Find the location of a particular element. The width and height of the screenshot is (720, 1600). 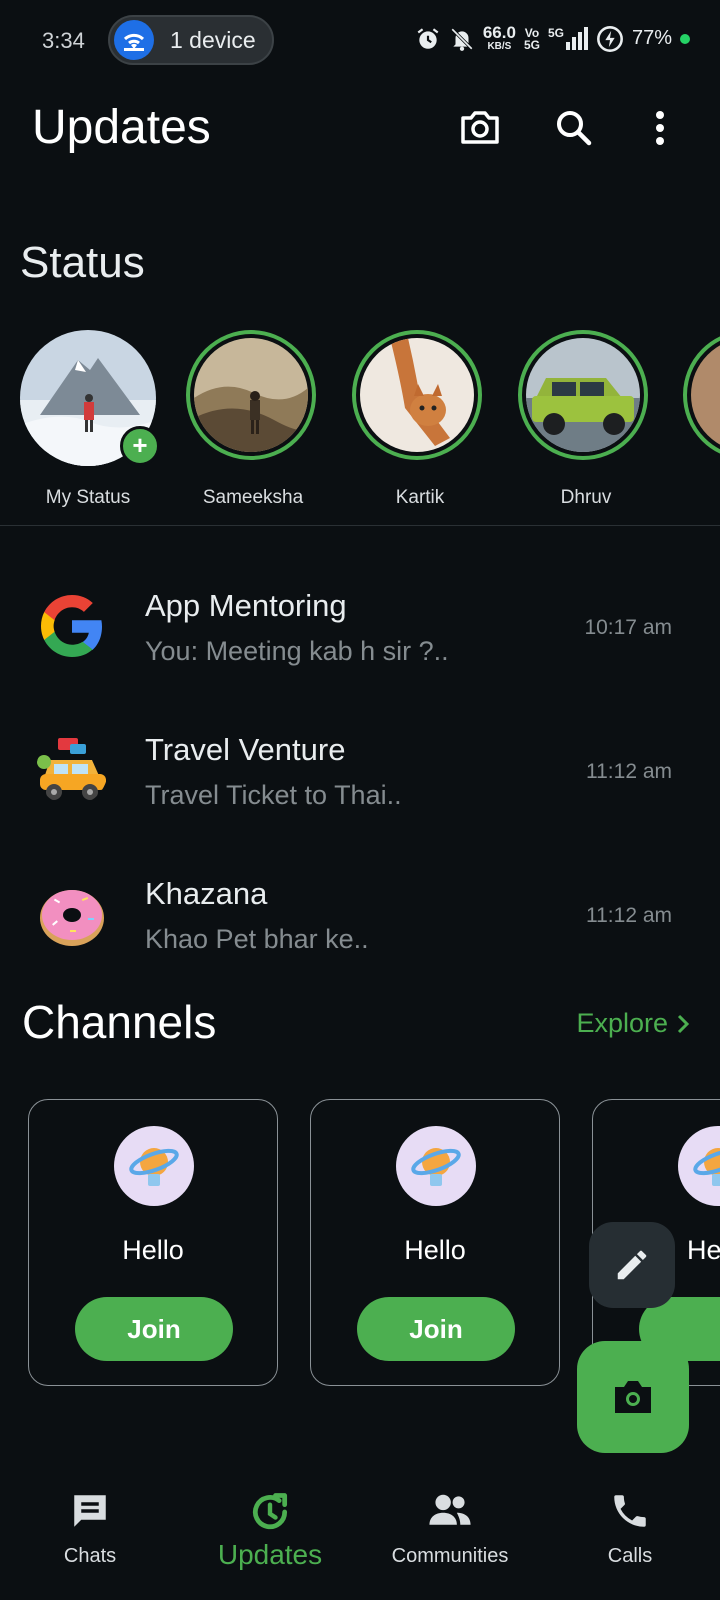

nav-updates: Updates is located at coordinates (270, 1530).